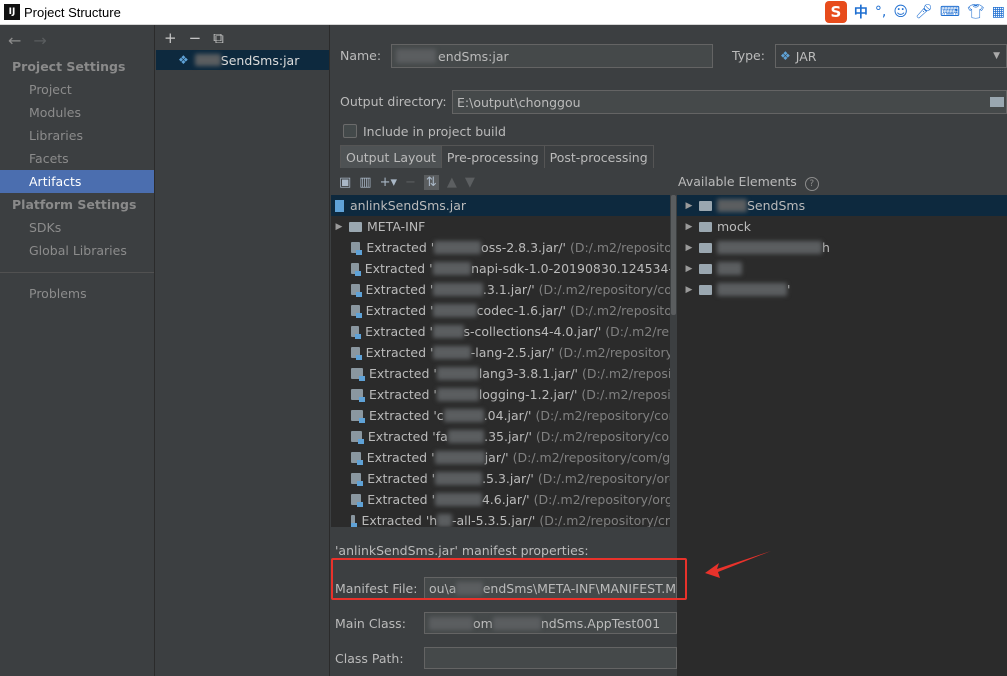 Image resolution: width=1007 pixels, height=676 pixels. I want to click on name-field: endSms:jar, so click(552, 56).